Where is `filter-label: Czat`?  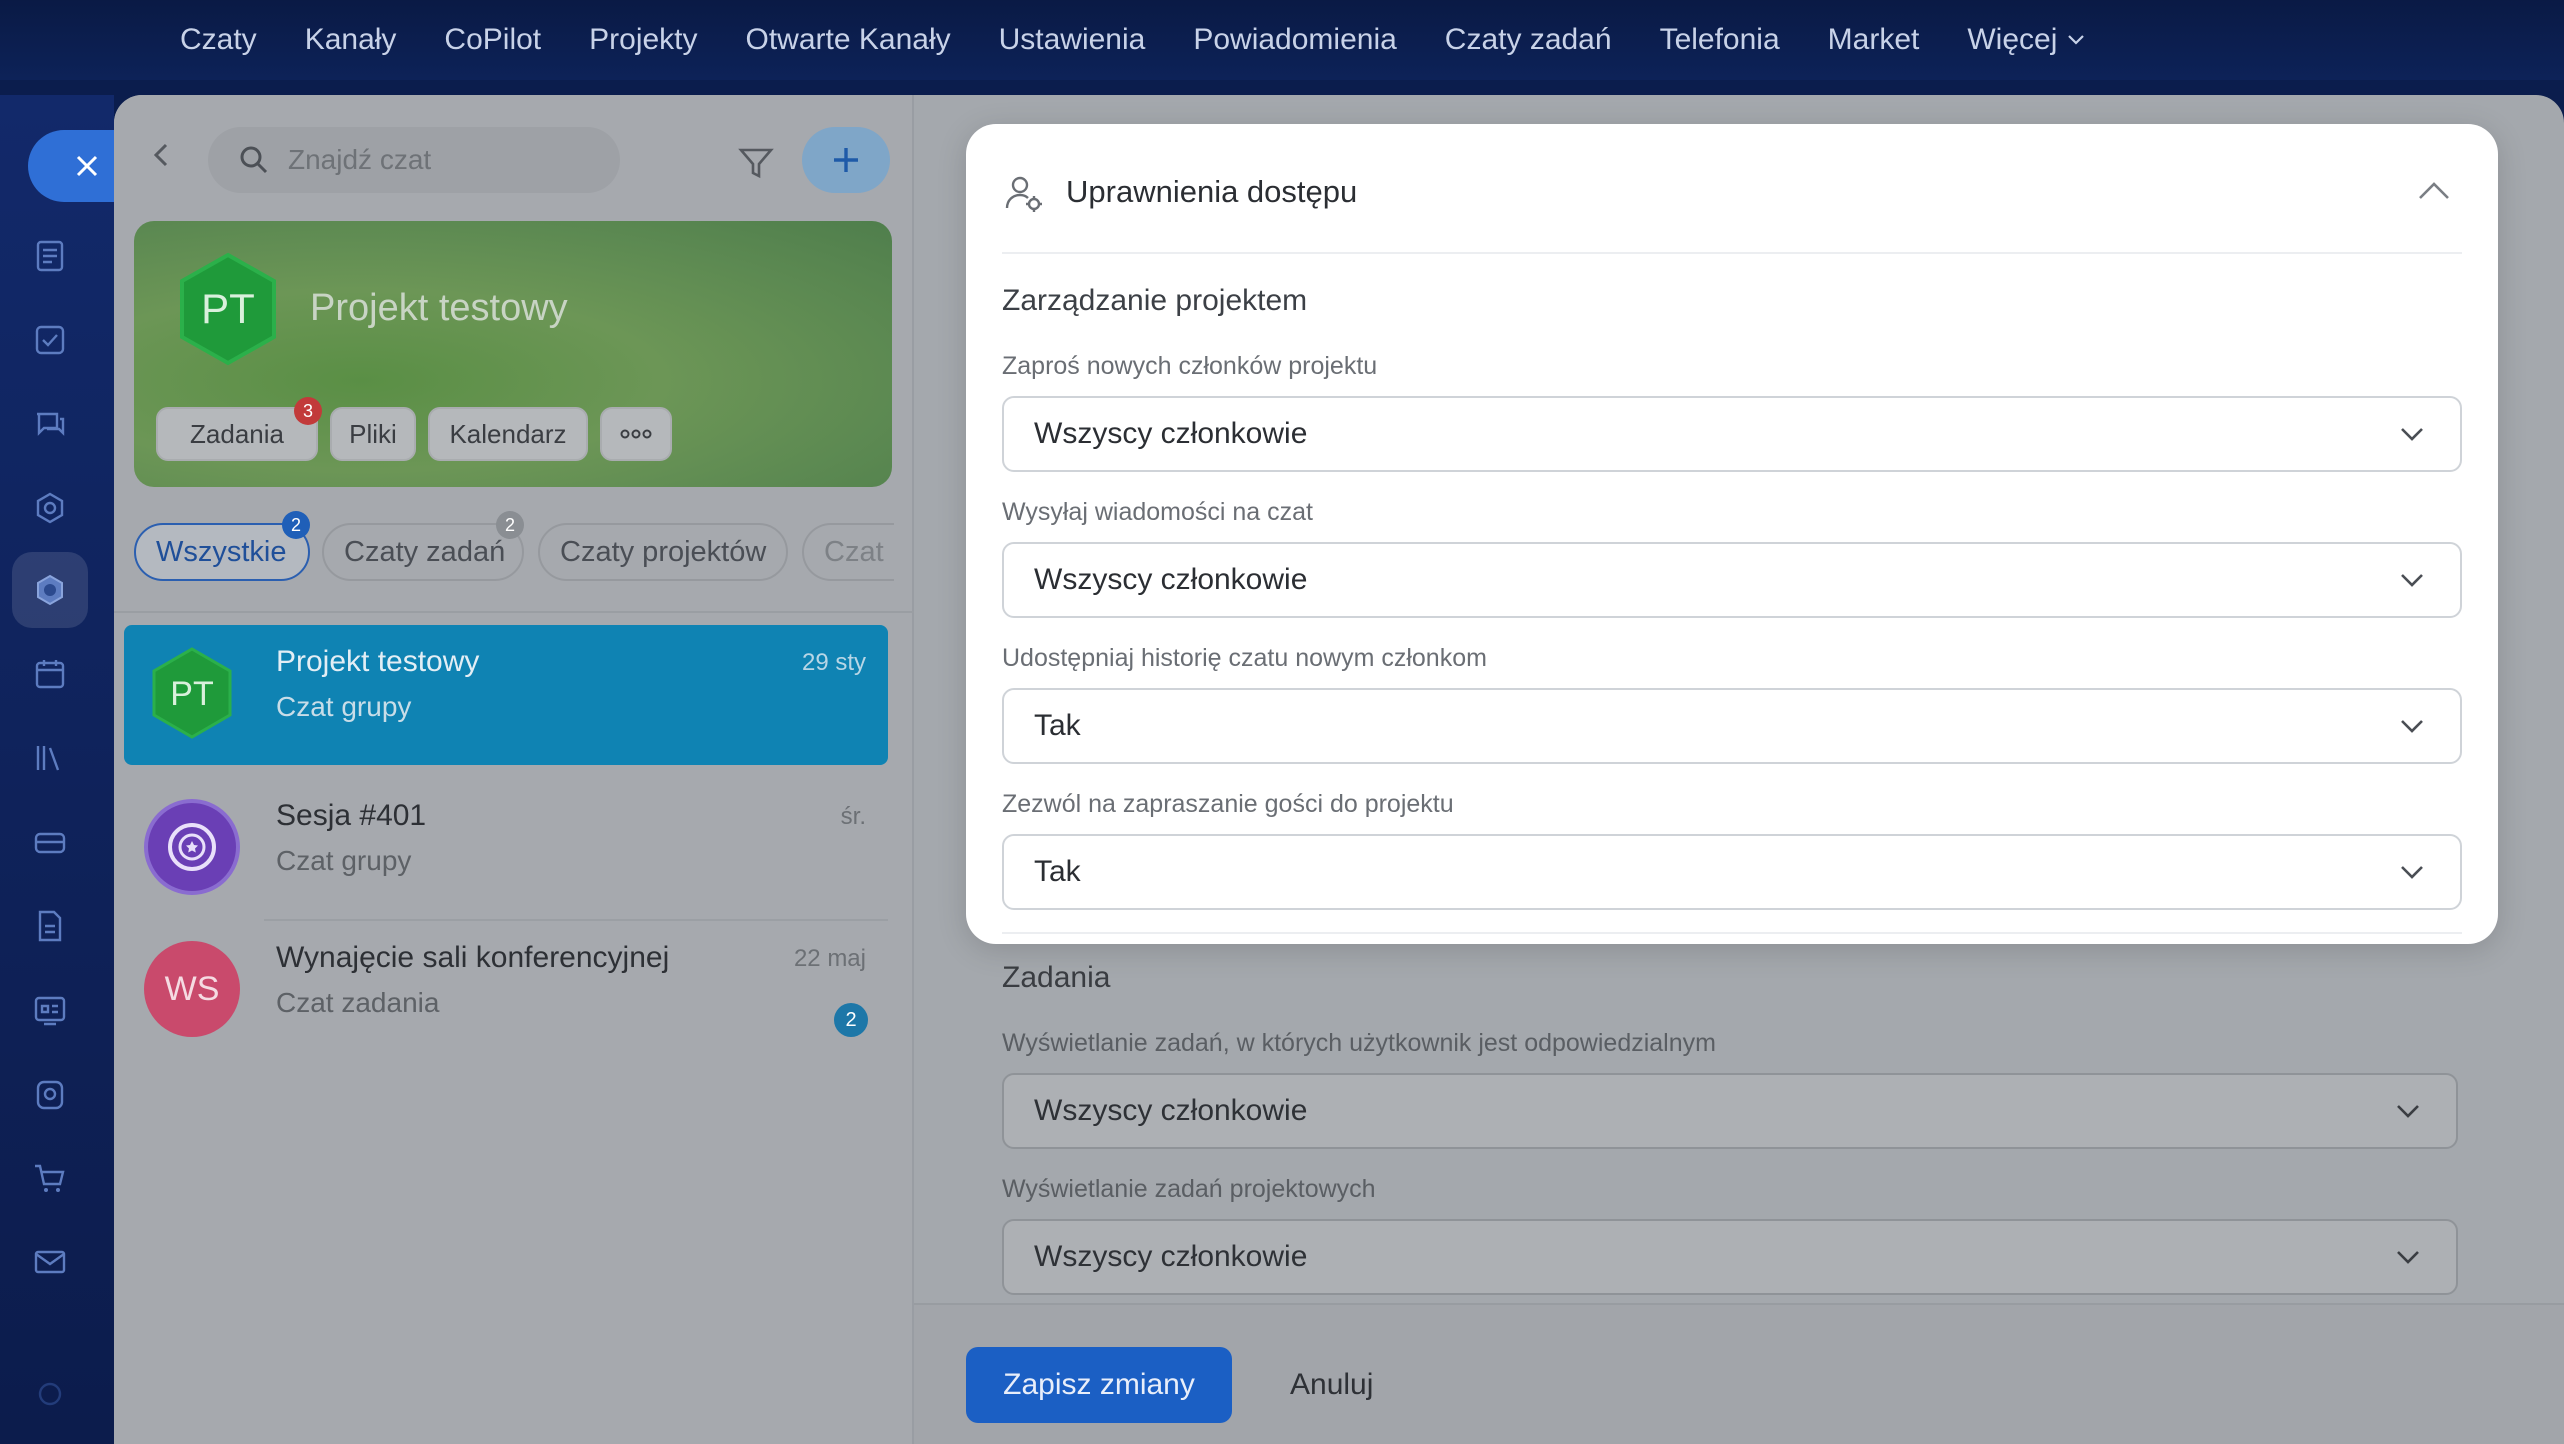
filter-label: Czat is located at coordinates (854, 551).